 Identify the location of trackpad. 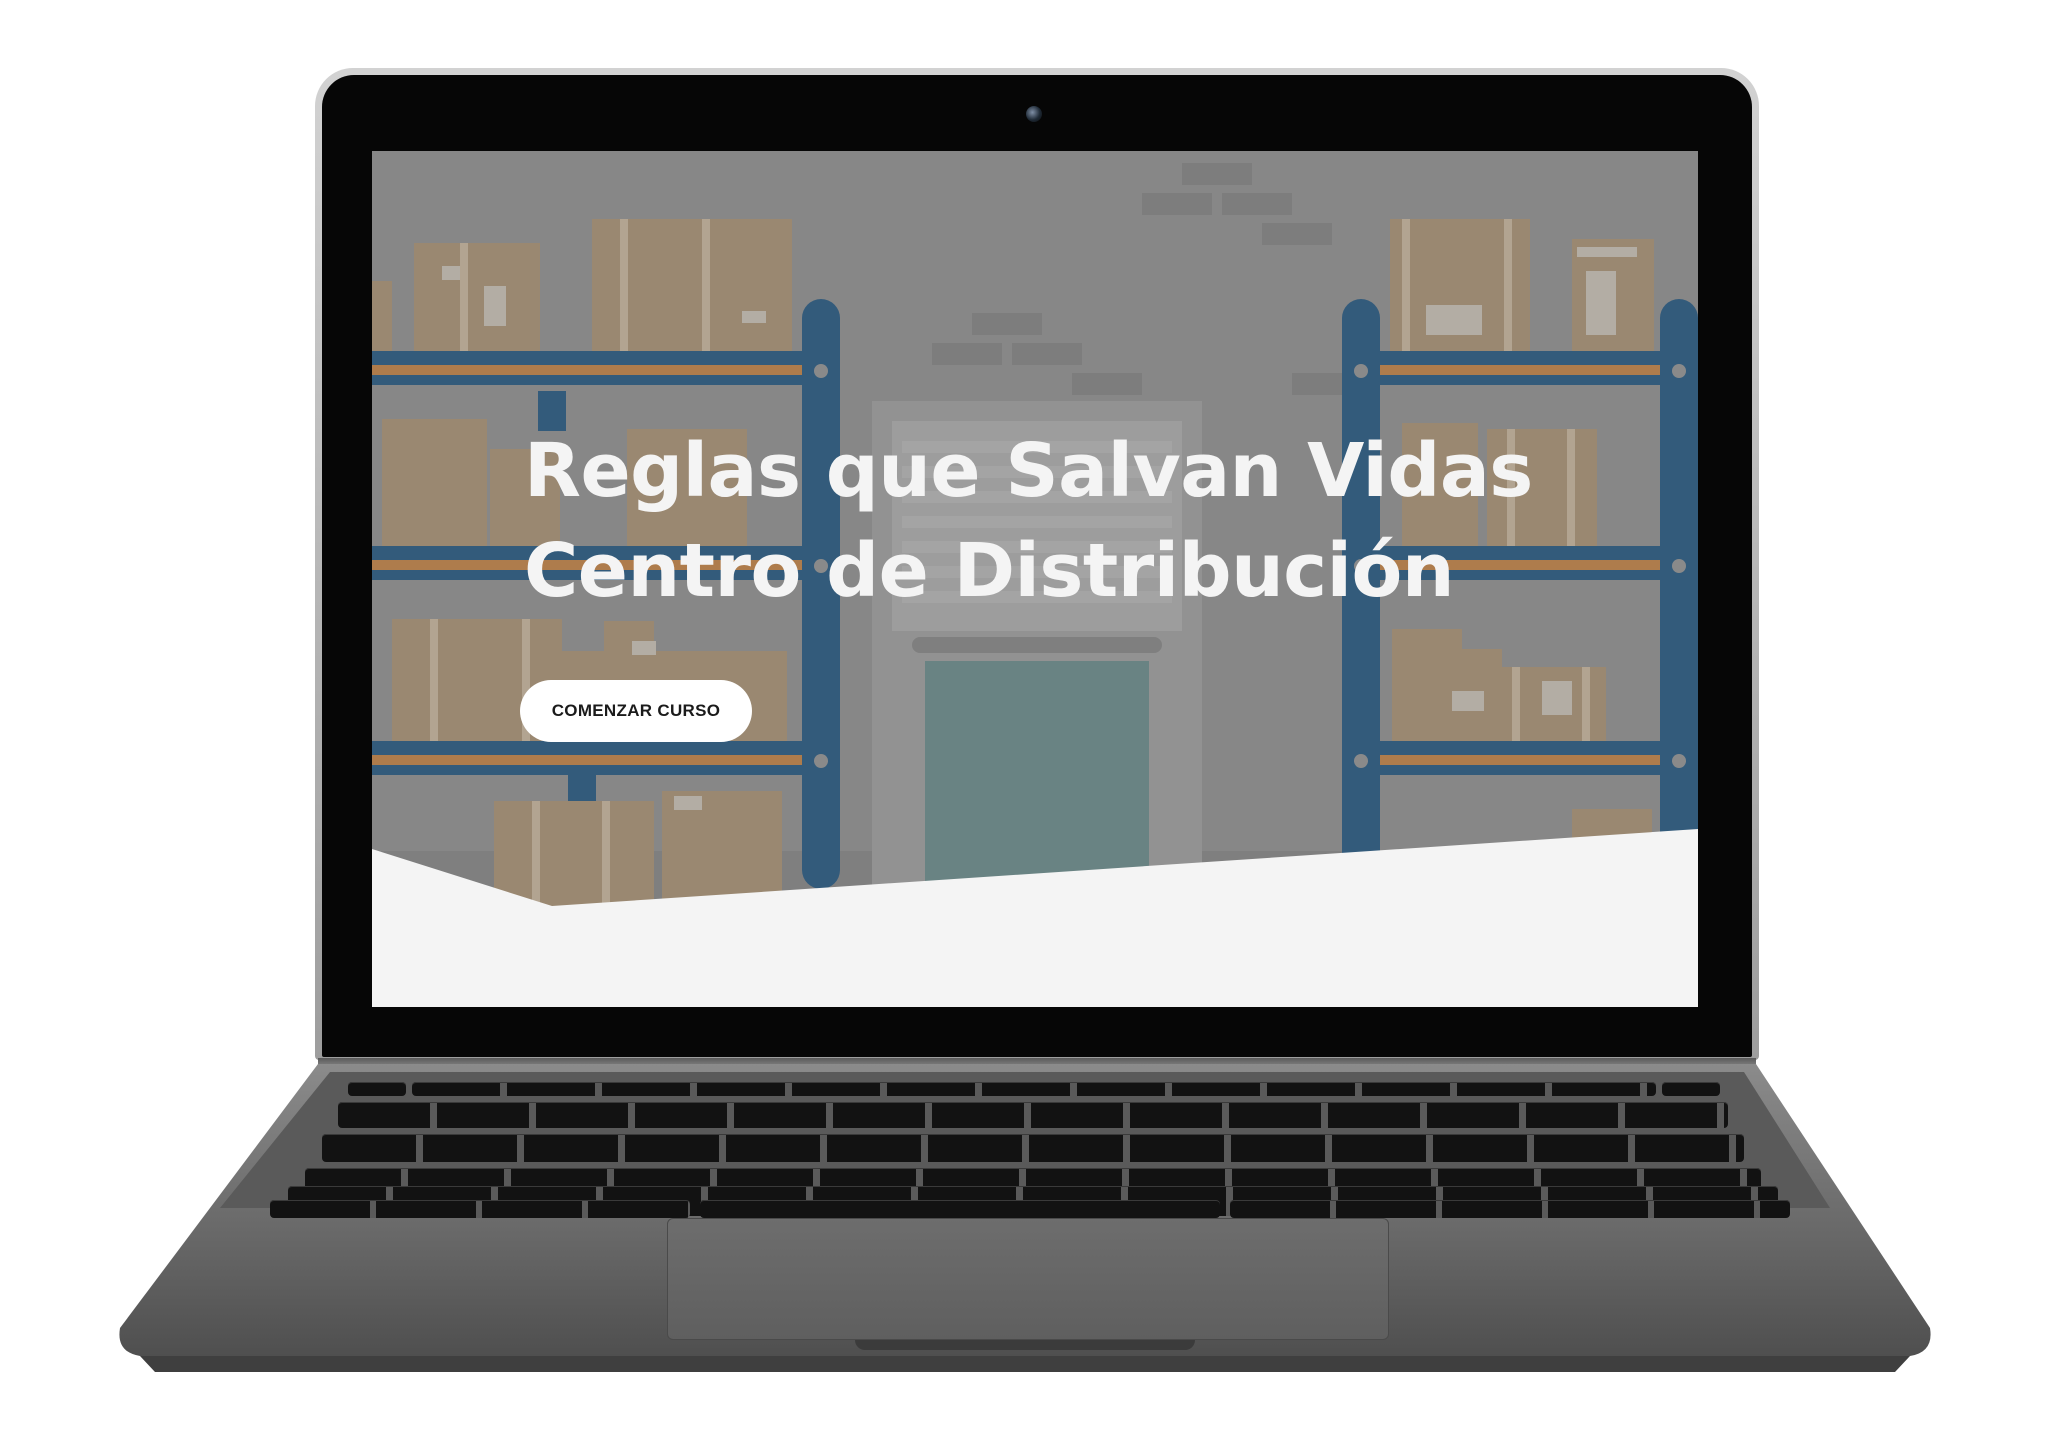
(1028, 1279).